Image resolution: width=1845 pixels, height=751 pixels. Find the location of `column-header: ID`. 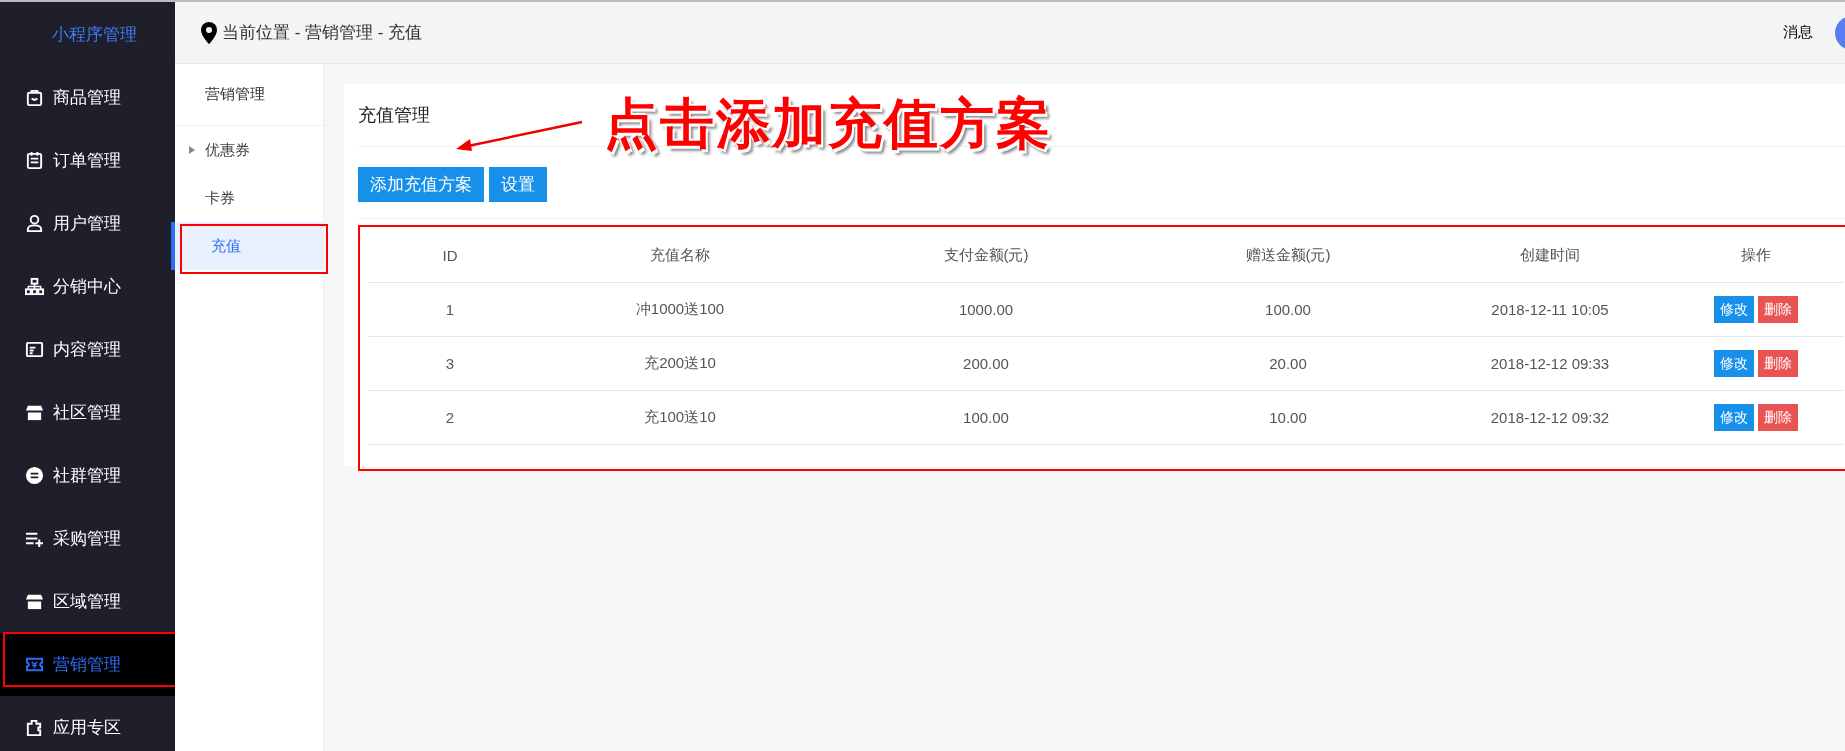

column-header: ID is located at coordinates (450, 255).